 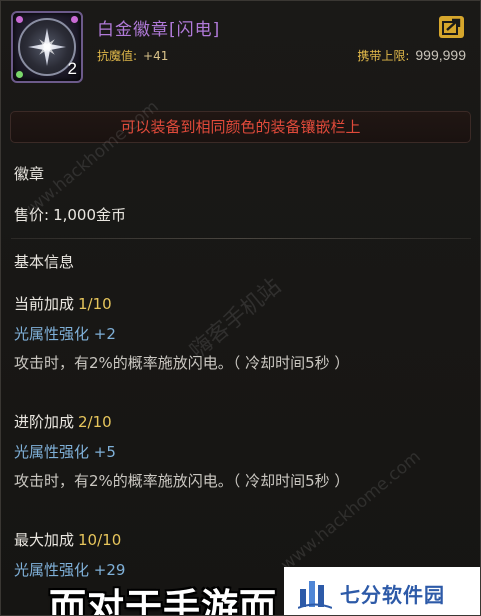 What do you see at coordinates (163, 601) in the screenshot?
I see `video-subtitle: 而对于手游而` at bounding box center [163, 601].